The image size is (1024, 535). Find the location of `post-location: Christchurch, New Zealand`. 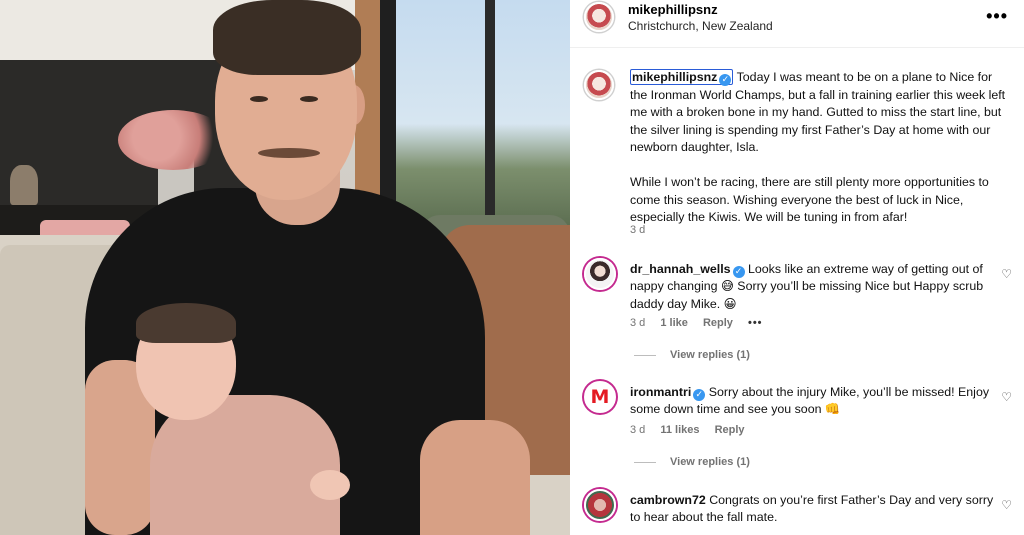

post-location: Christchurch, New Zealand is located at coordinates (700, 26).